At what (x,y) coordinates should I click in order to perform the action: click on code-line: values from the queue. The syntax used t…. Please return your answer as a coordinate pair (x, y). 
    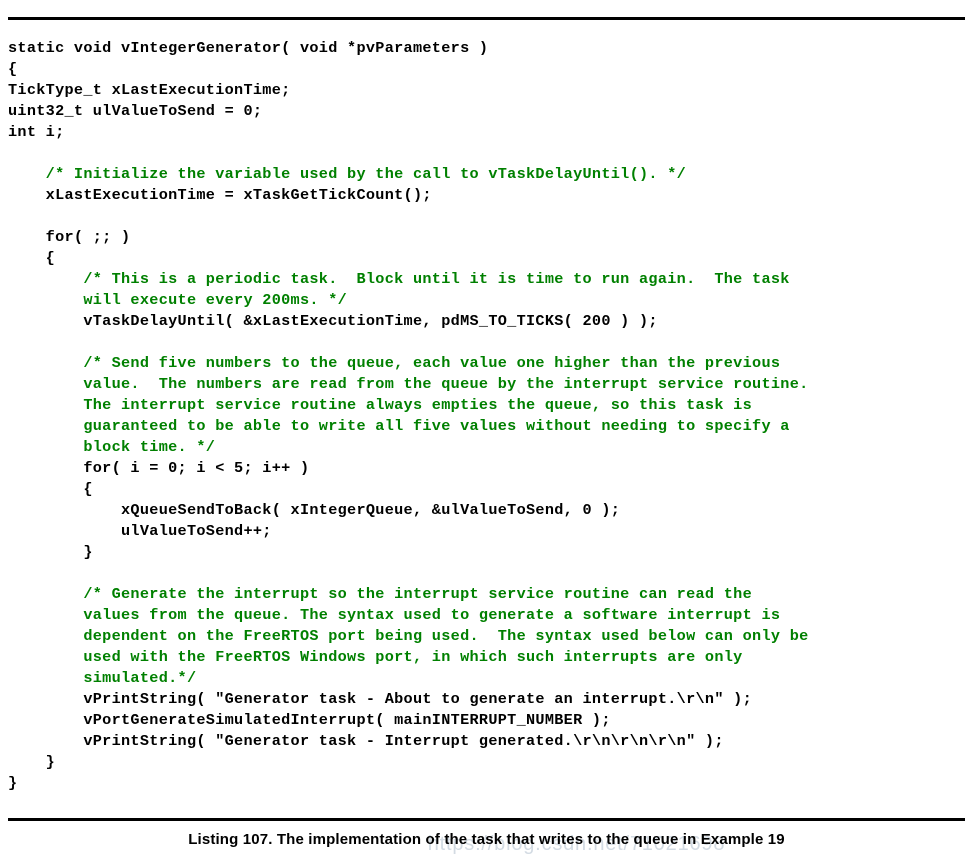
    Looking at the image, I should click on (488, 615).